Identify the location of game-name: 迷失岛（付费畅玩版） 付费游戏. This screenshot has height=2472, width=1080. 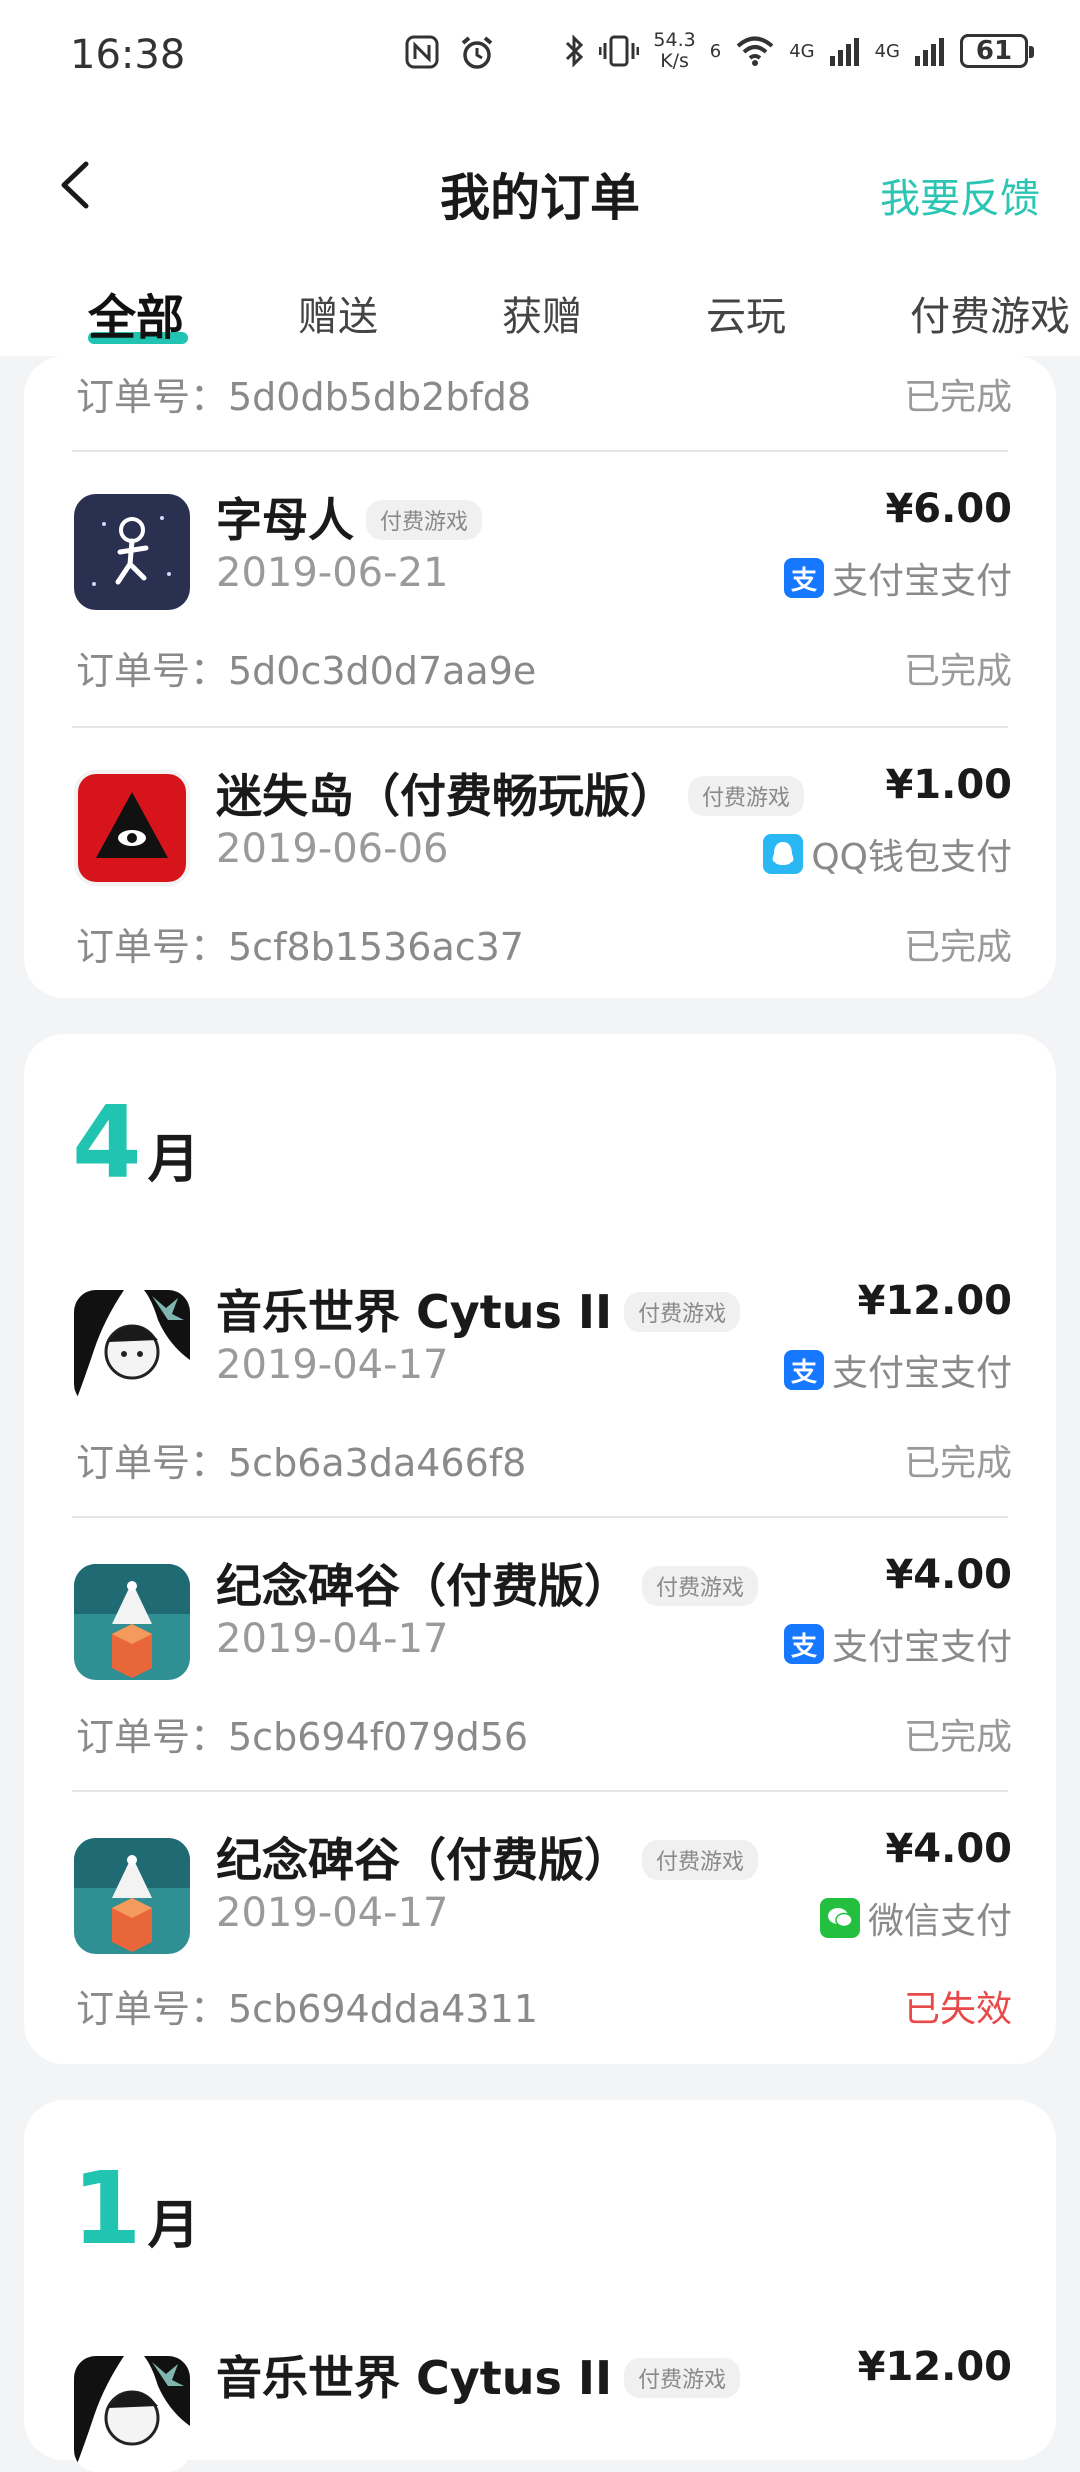
(510, 793).